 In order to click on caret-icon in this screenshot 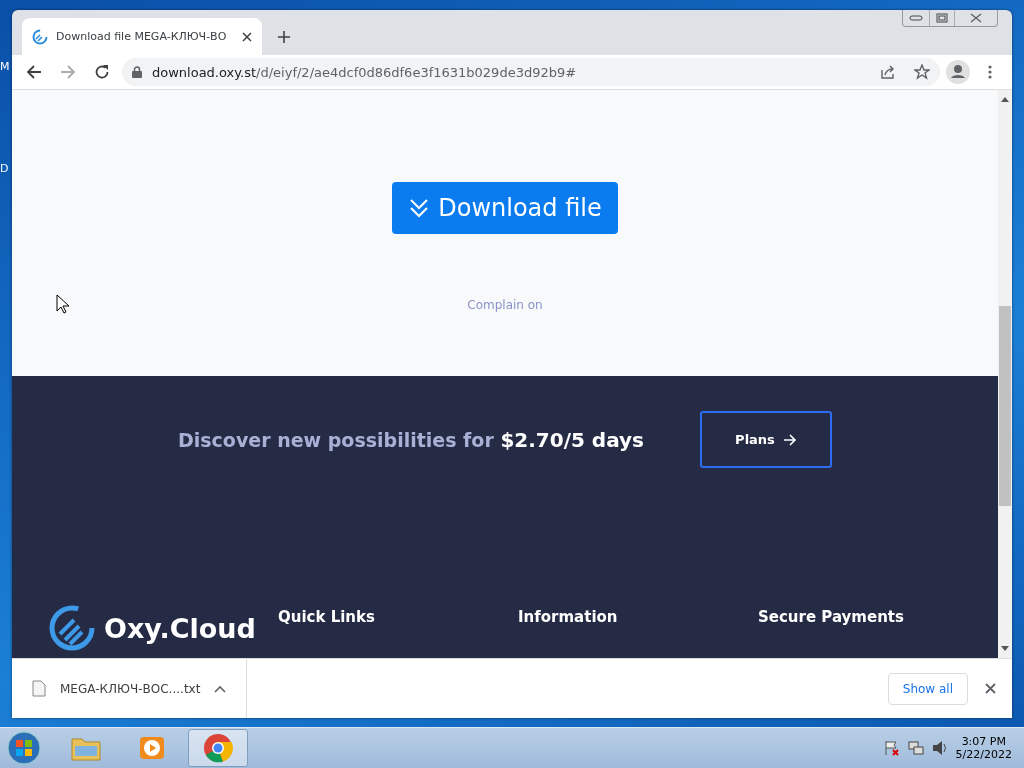, I will do `click(220, 688)`.